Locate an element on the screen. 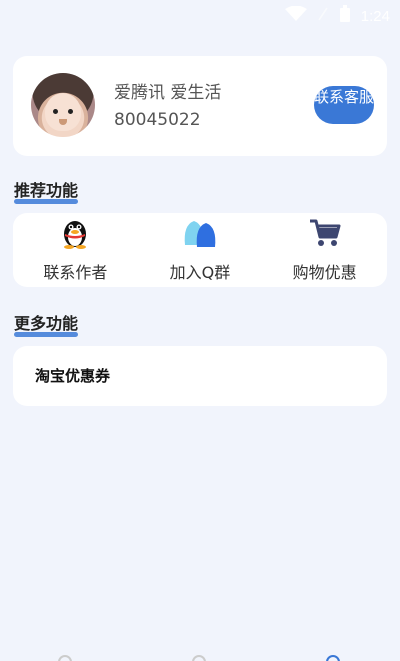 The height and width of the screenshot is (661, 400). tab-favorites-icon is located at coordinates (199, 658).